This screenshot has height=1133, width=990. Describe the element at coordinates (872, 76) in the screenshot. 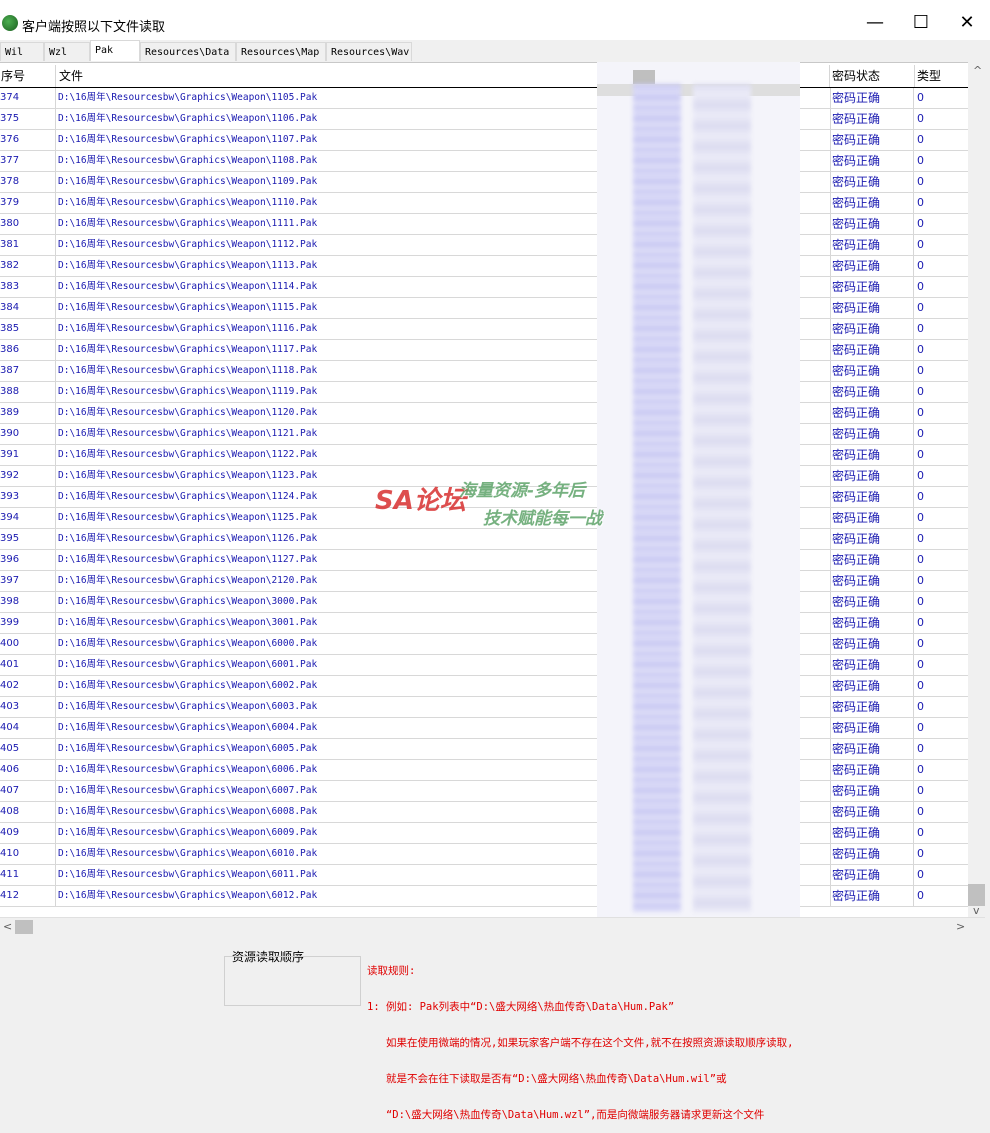

I see `column-header-status: 密码状态` at that location.